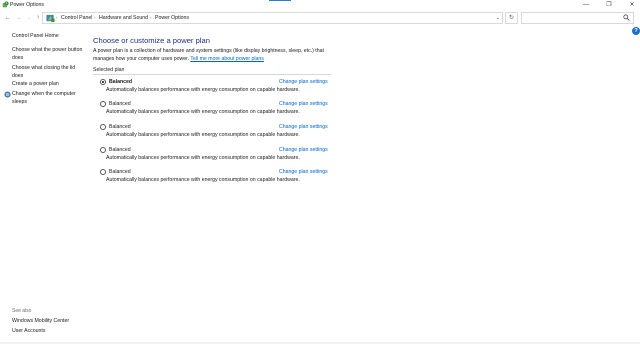  I want to click on breadcrumb-power-options: Power Options, so click(172, 18).